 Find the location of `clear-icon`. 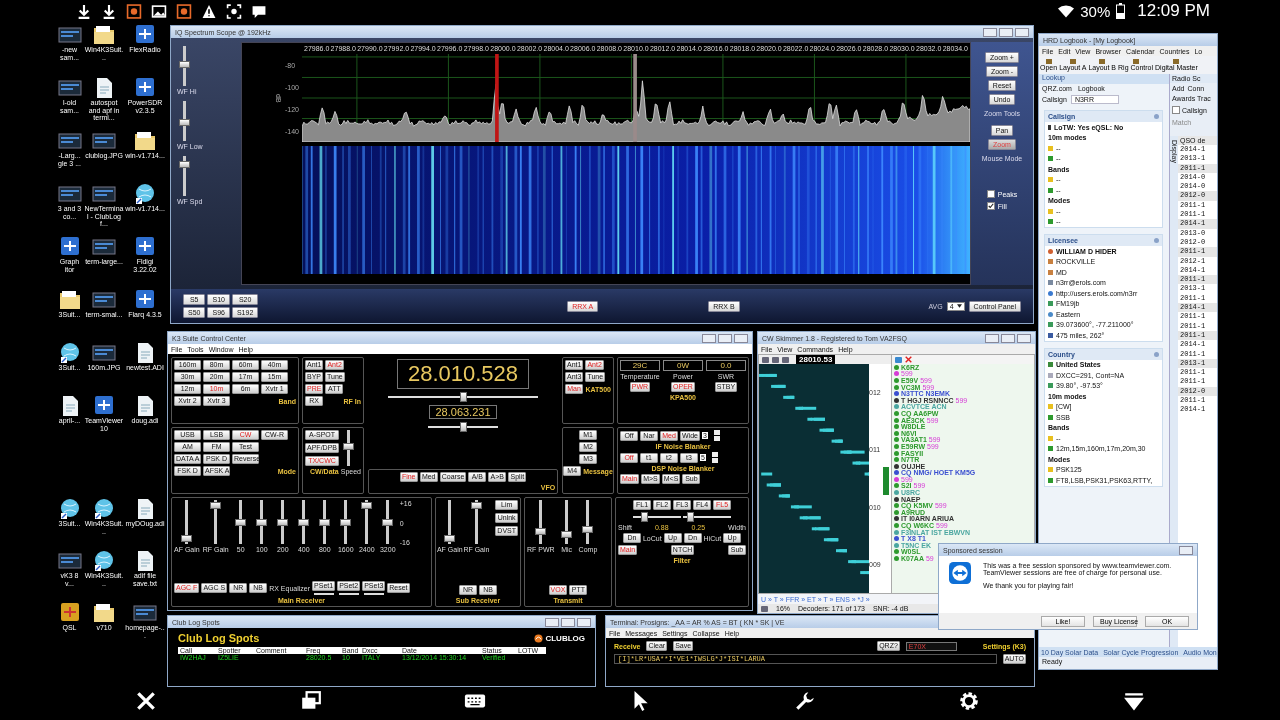

clear-icon is located at coordinates (908, 359).